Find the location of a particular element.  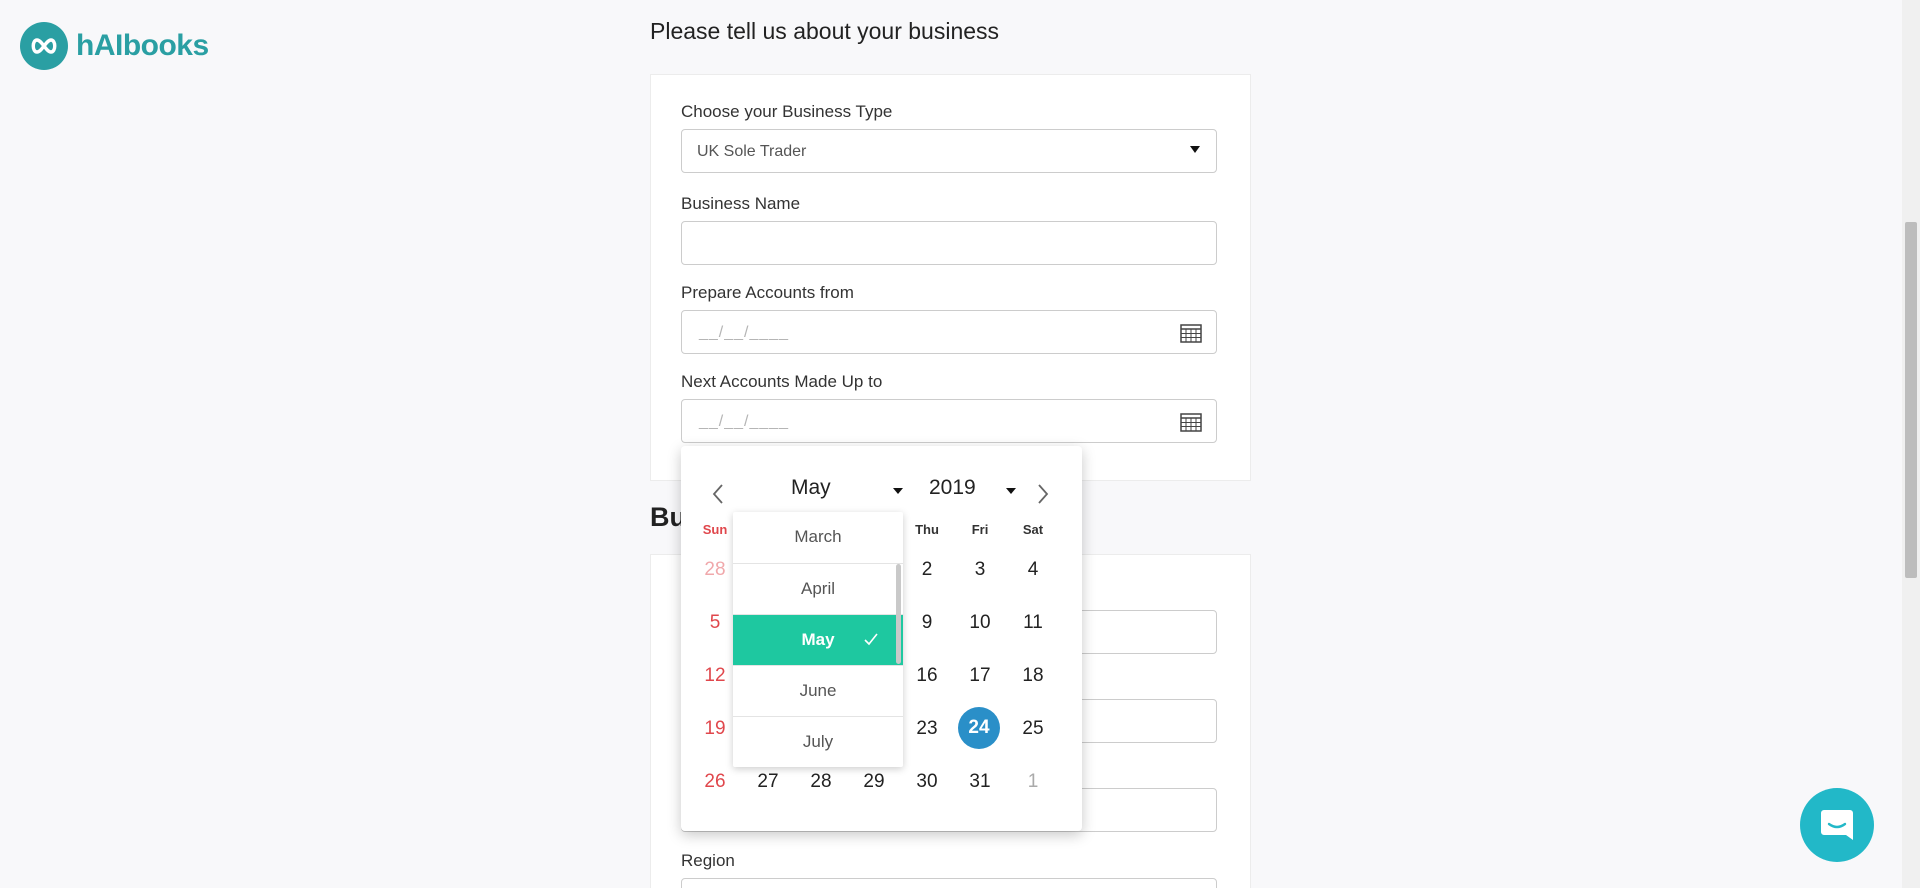

selected-day: 24 is located at coordinates (979, 728).